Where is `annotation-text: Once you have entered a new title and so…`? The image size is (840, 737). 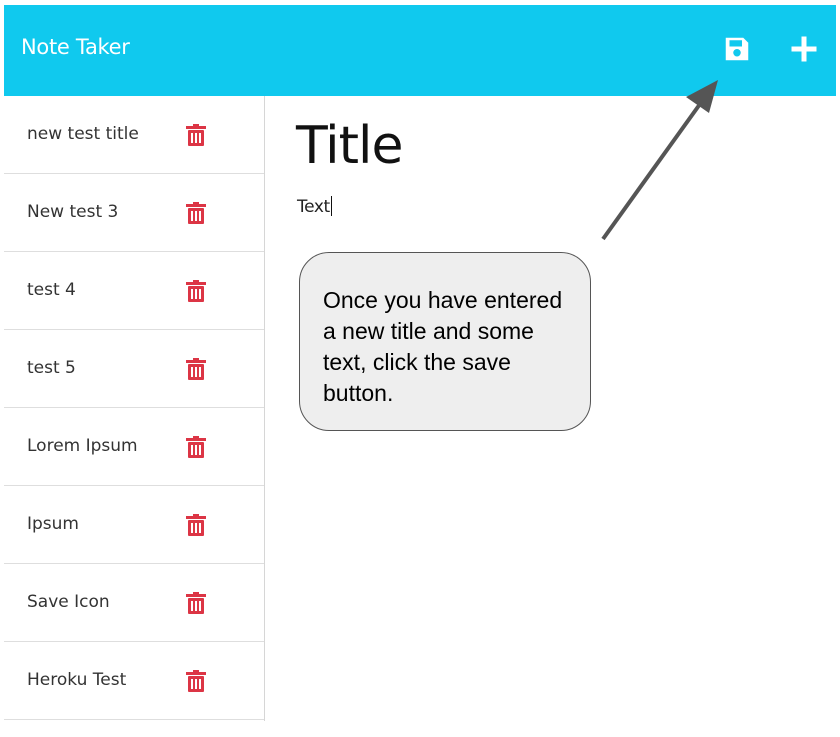
annotation-text: Once you have entered a new title and so… is located at coordinates (443, 346).